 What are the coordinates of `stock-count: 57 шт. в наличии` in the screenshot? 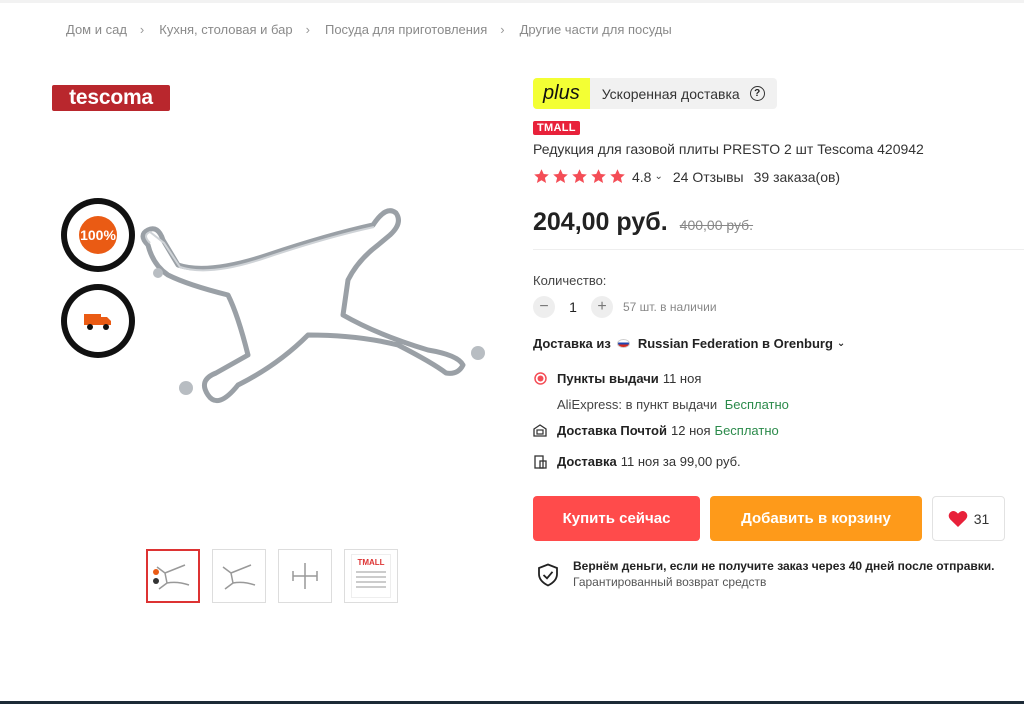 It's located at (670, 307).